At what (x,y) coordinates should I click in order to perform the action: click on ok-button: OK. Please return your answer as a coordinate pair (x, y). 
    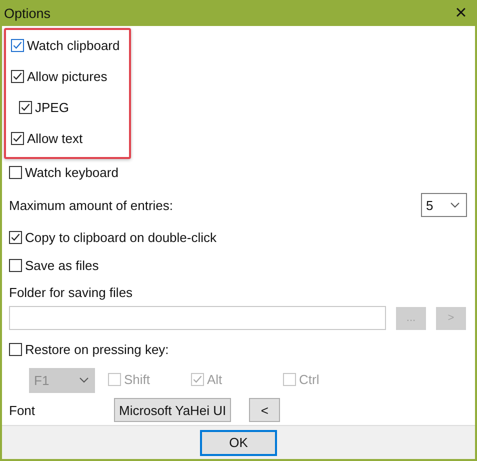
    Looking at the image, I should click on (238, 443).